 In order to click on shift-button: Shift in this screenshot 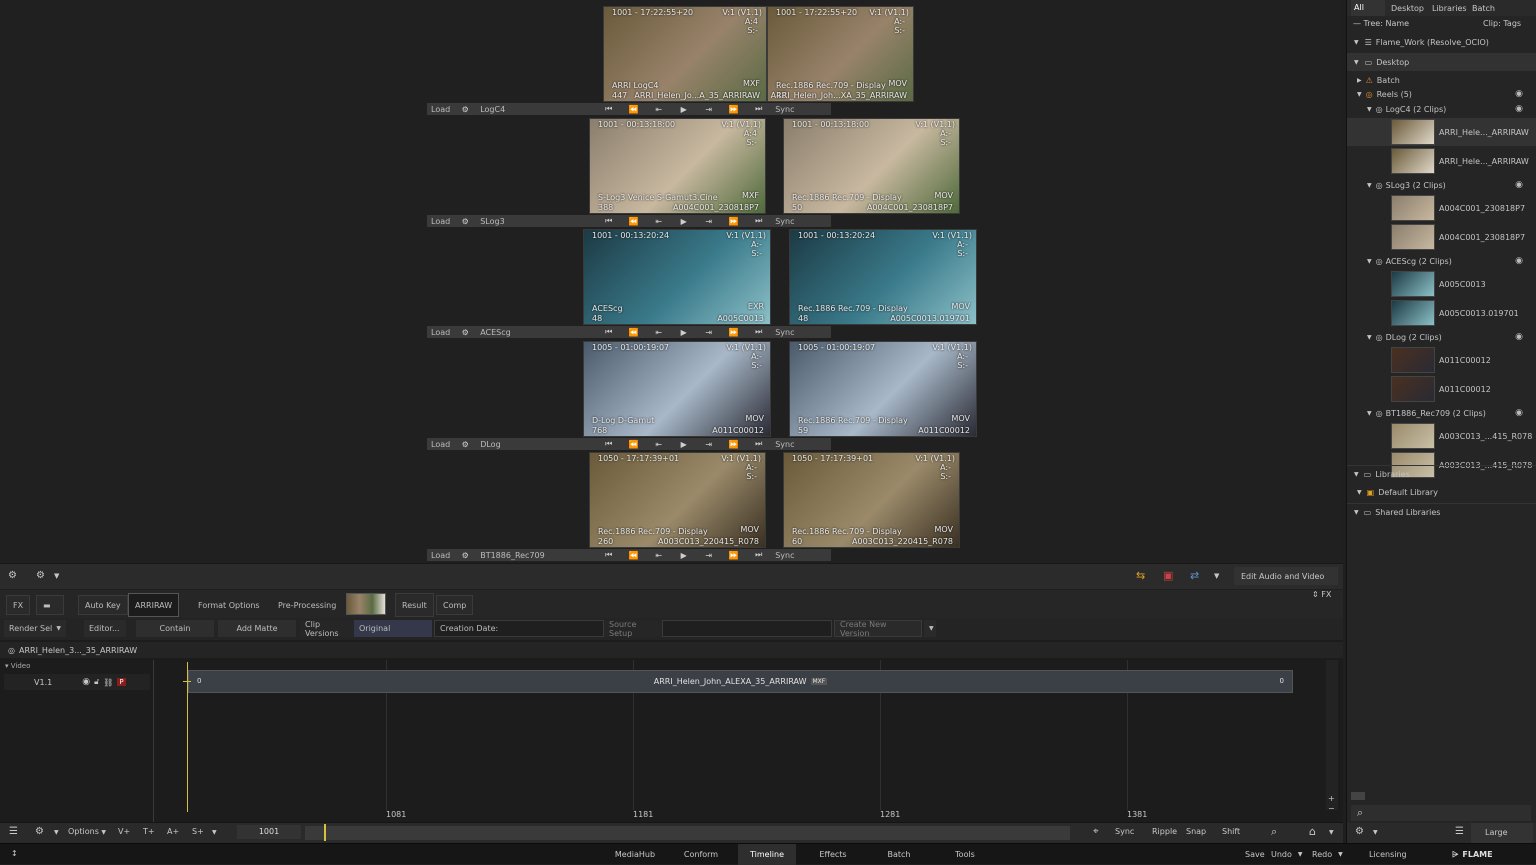, I will do `click(1231, 831)`.